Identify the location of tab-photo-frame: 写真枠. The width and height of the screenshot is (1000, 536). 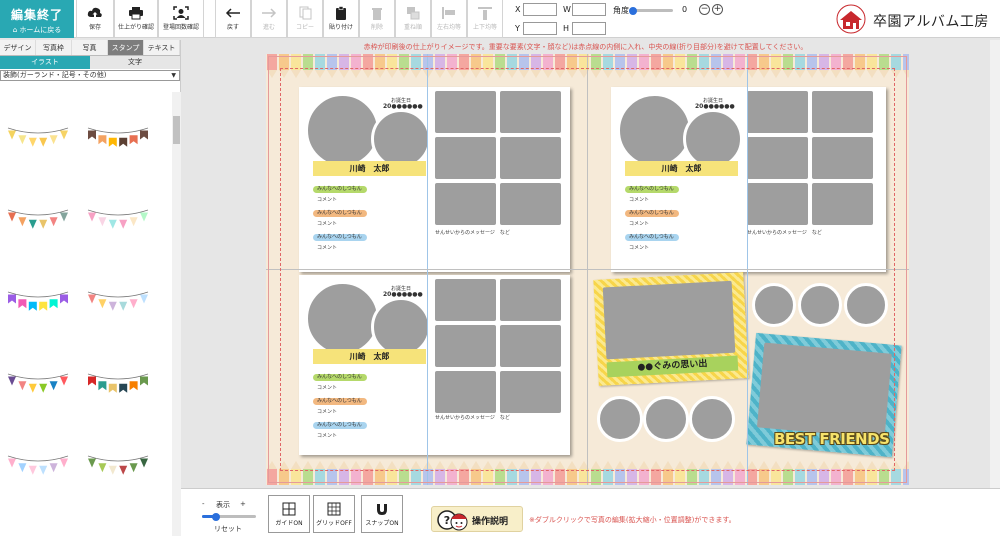
(54, 47).